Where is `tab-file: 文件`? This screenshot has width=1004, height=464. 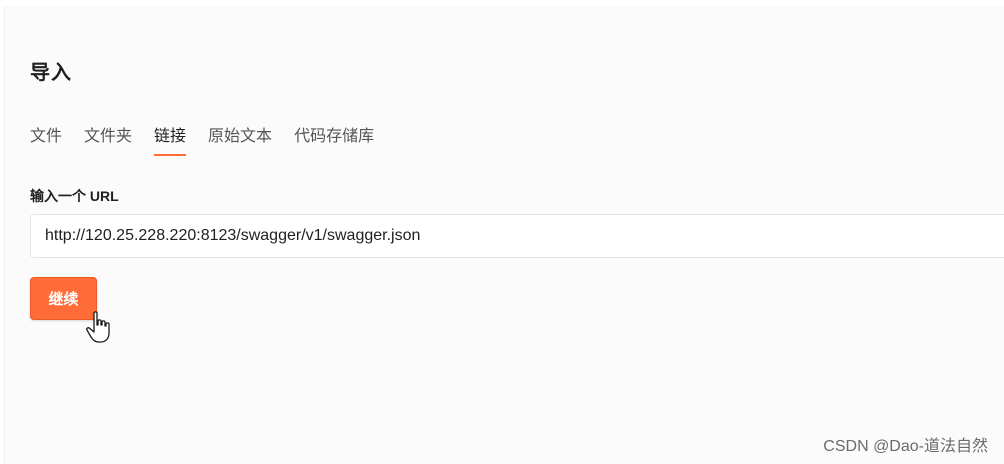 tab-file: 文件 is located at coordinates (46, 139).